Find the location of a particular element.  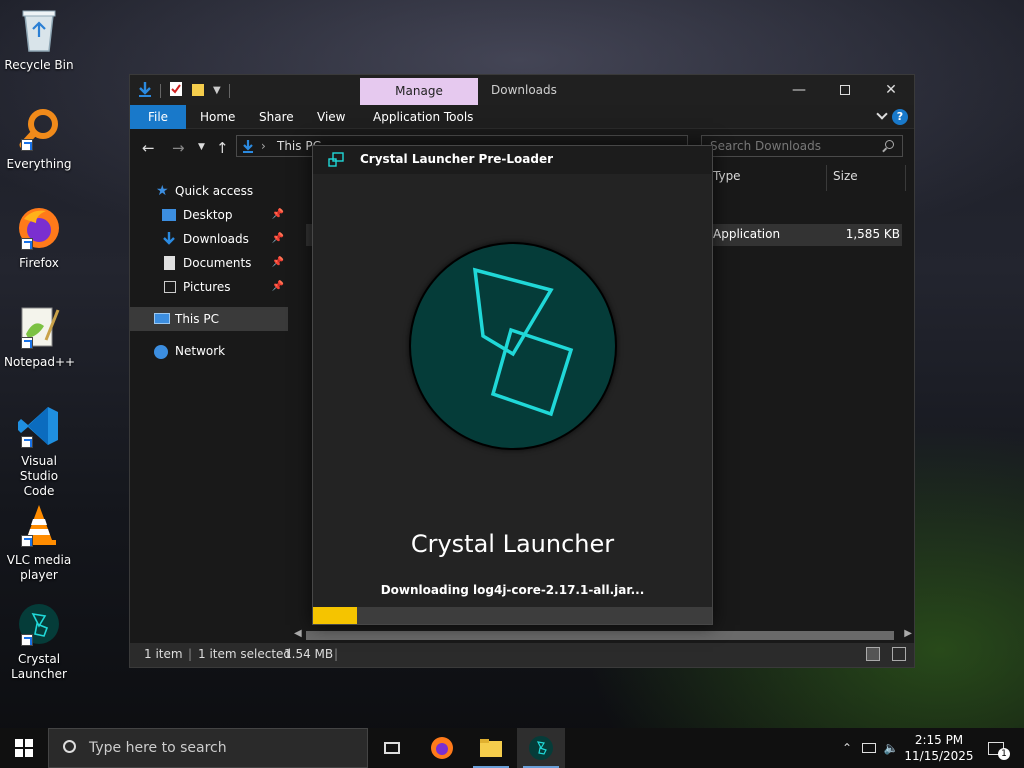

scroll-right-icon: ▶ is located at coordinates (908, 633).